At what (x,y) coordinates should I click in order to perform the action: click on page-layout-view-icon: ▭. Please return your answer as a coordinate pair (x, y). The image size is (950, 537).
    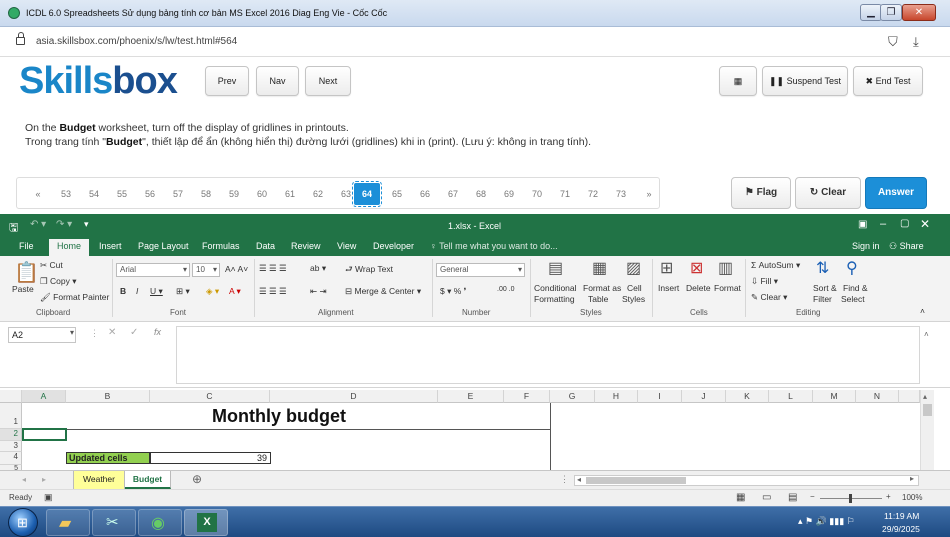
    Looking at the image, I should click on (766, 497).